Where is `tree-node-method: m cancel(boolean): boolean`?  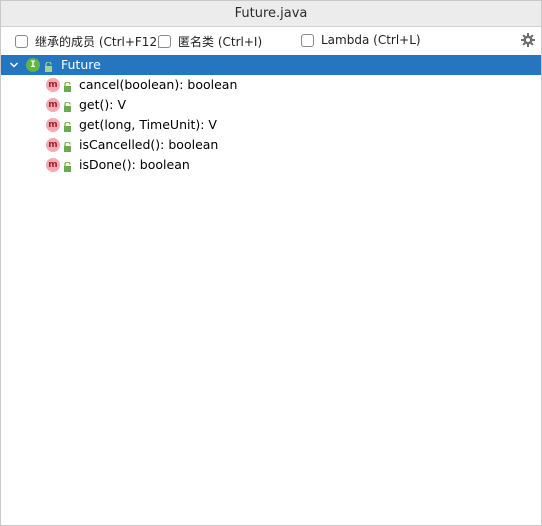
tree-node-method: m cancel(boolean): boolean is located at coordinates (271, 85).